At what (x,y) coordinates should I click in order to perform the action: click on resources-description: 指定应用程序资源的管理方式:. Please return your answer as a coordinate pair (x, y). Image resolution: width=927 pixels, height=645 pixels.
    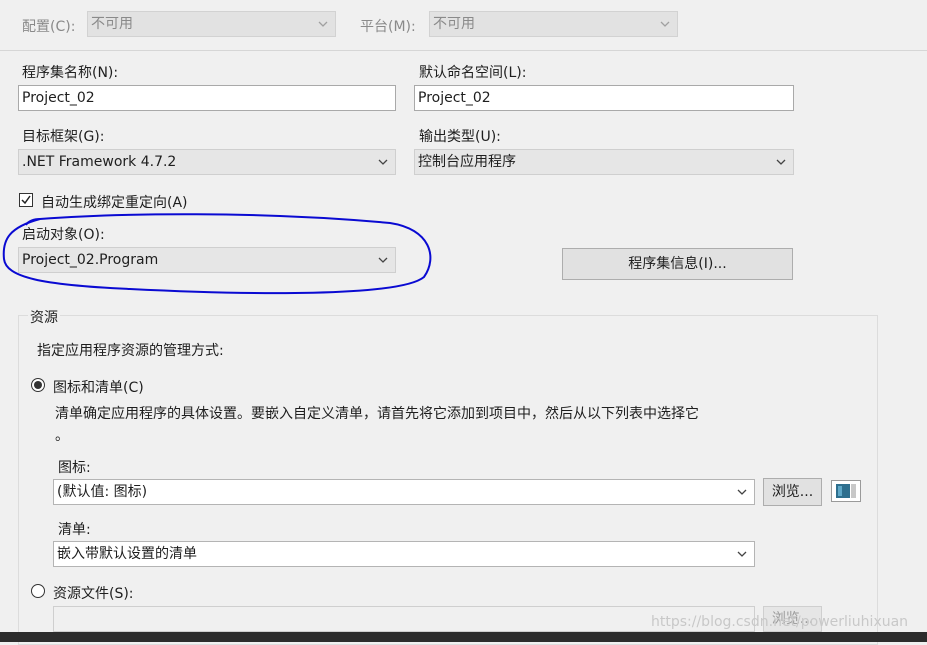
    Looking at the image, I should click on (130, 351).